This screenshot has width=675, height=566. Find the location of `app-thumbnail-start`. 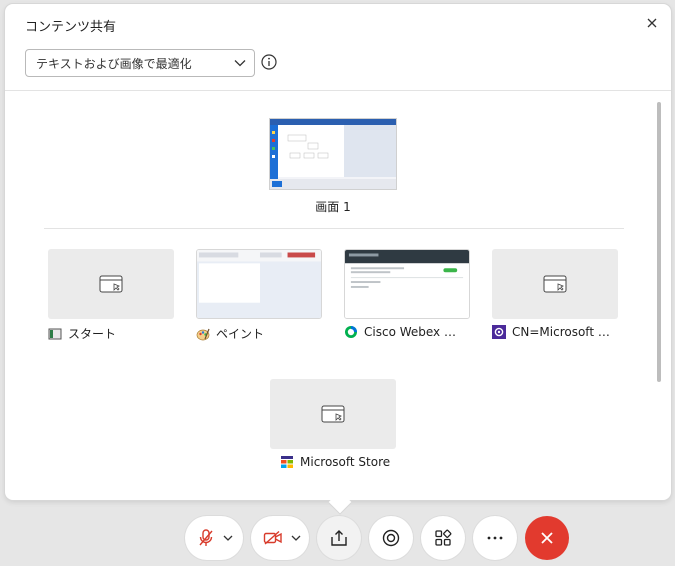

app-thumbnail-start is located at coordinates (111, 284).